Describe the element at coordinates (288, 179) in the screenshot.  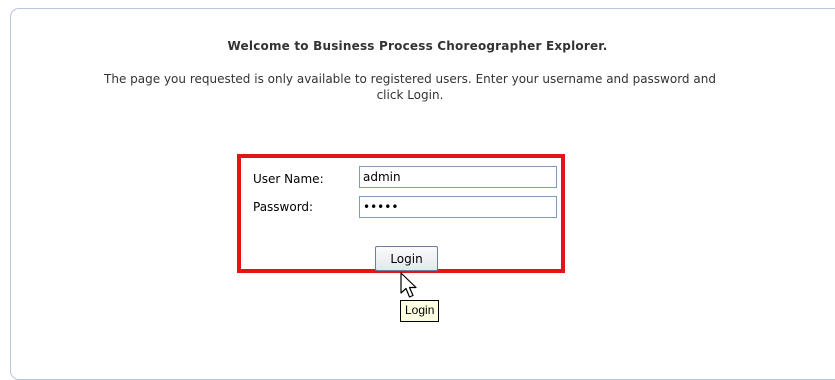
I see `username-label: User Name:` at that location.